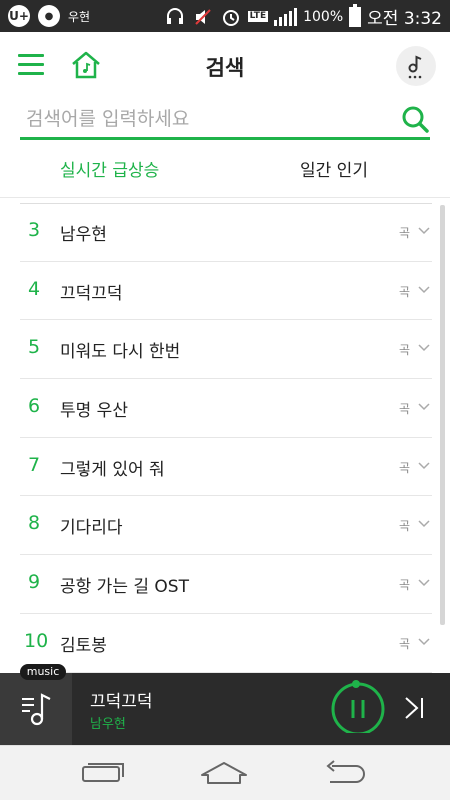 The image size is (450, 800). Describe the element at coordinates (34, 230) in the screenshot. I see `rank-number: 3` at that location.